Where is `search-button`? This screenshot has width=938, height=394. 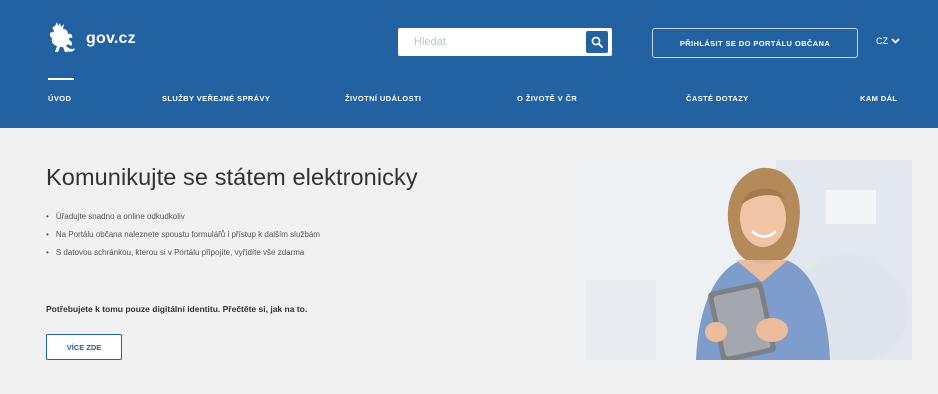 search-button is located at coordinates (597, 42).